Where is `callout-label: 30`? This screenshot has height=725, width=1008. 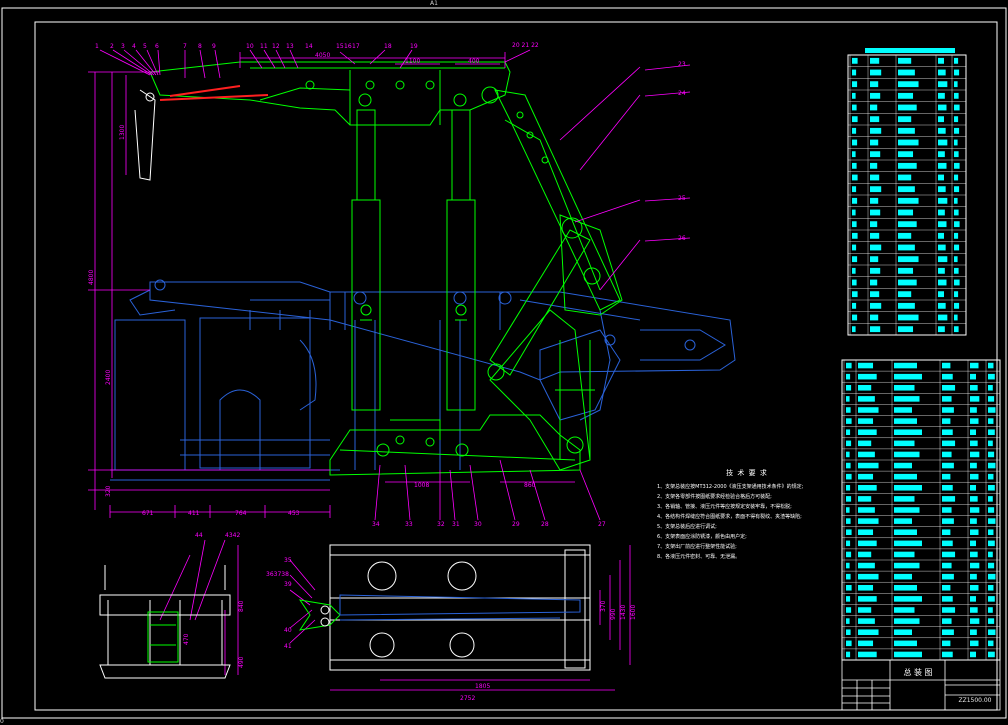
callout-label: 30 is located at coordinates (478, 524).